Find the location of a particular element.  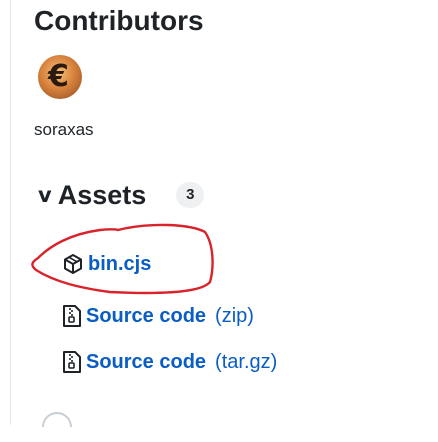

asset-item-bin-cjs: bin.cjs is located at coordinates (106, 264).